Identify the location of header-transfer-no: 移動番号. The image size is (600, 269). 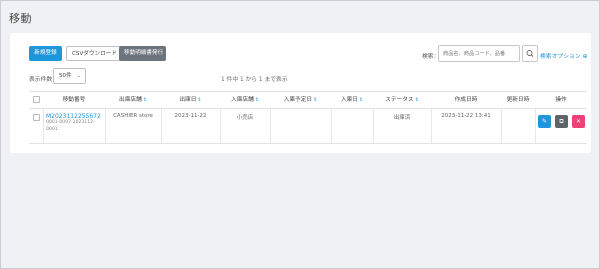
(74, 100).